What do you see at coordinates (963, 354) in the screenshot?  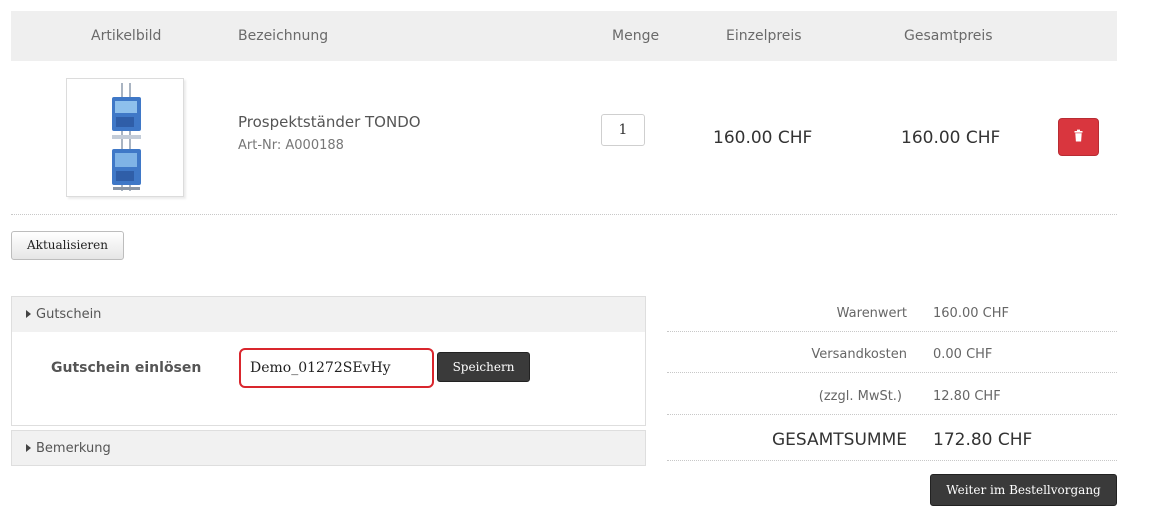 I see `total-value-versandkosten: 0.00 CHF` at bounding box center [963, 354].